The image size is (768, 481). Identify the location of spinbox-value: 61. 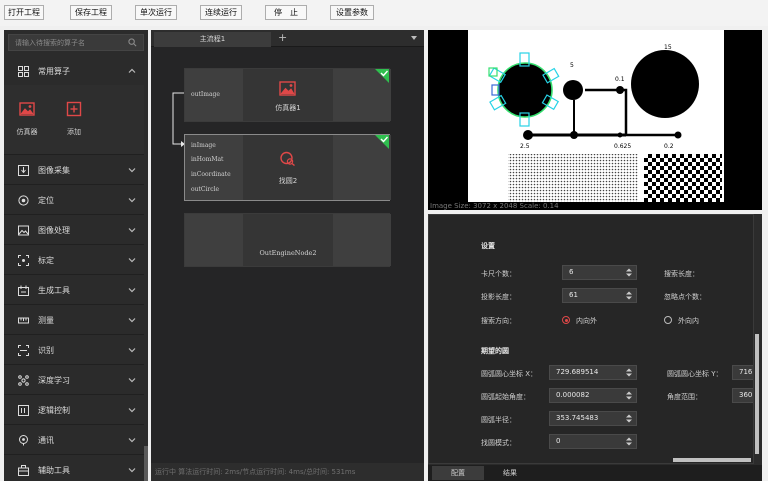
(573, 295).